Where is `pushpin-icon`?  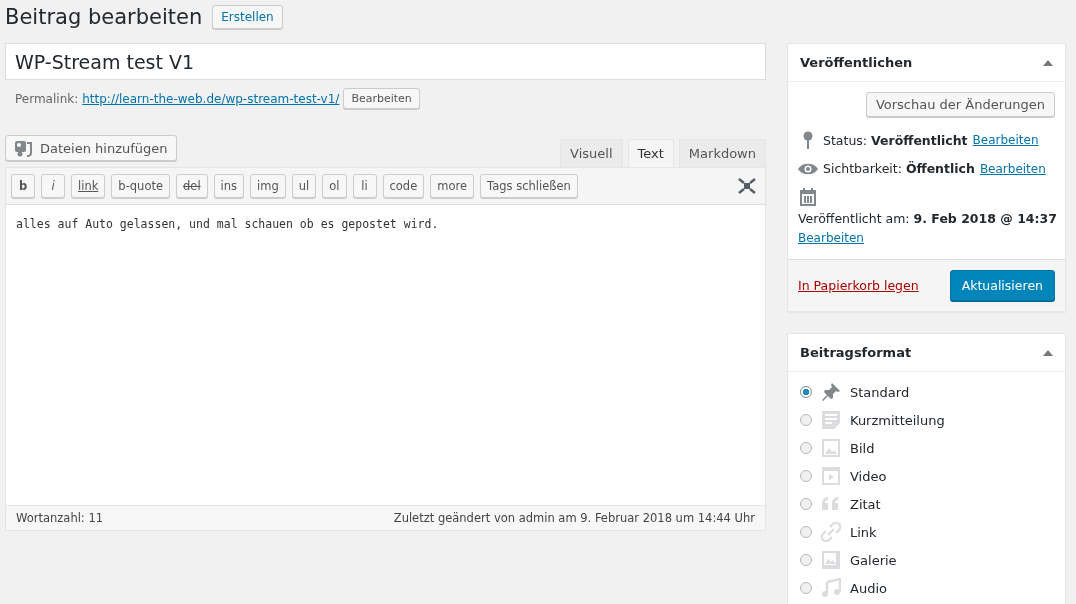 pushpin-icon is located at coordinates (831, 392).